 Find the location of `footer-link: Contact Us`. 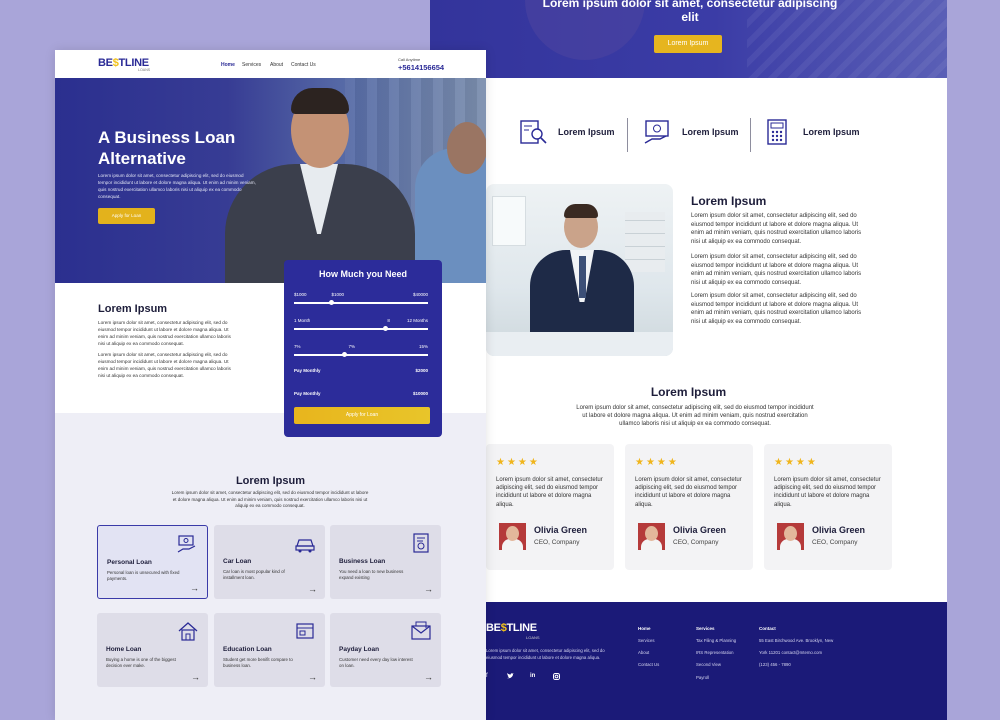

footer-link: Contact Us is located at coordinates (648, 664).